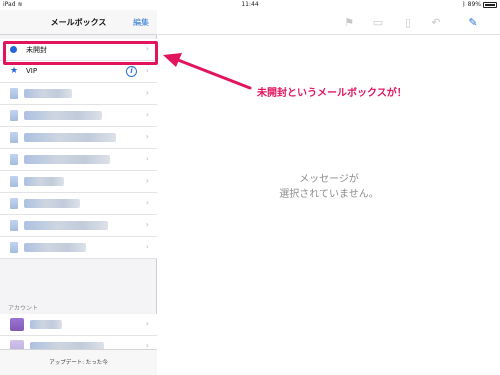 This screenshot has width=500, height=375. What do you see at coordinates (474, 4) in the screenshot?
I see `battery-percent: 89%` at bounding box center [474, 4].